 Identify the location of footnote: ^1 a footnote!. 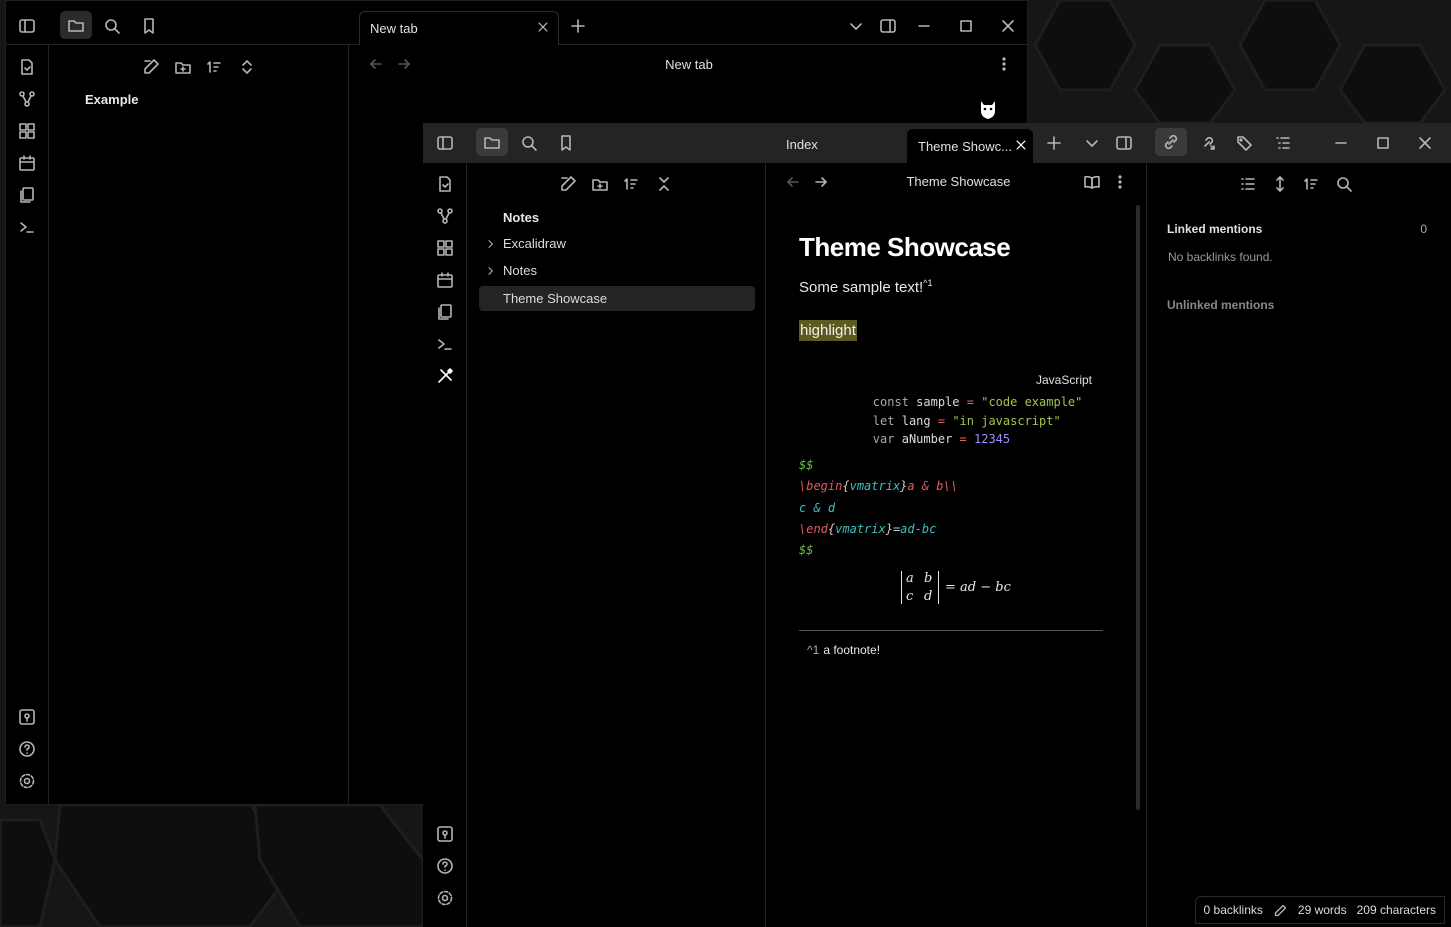
(843, 650).